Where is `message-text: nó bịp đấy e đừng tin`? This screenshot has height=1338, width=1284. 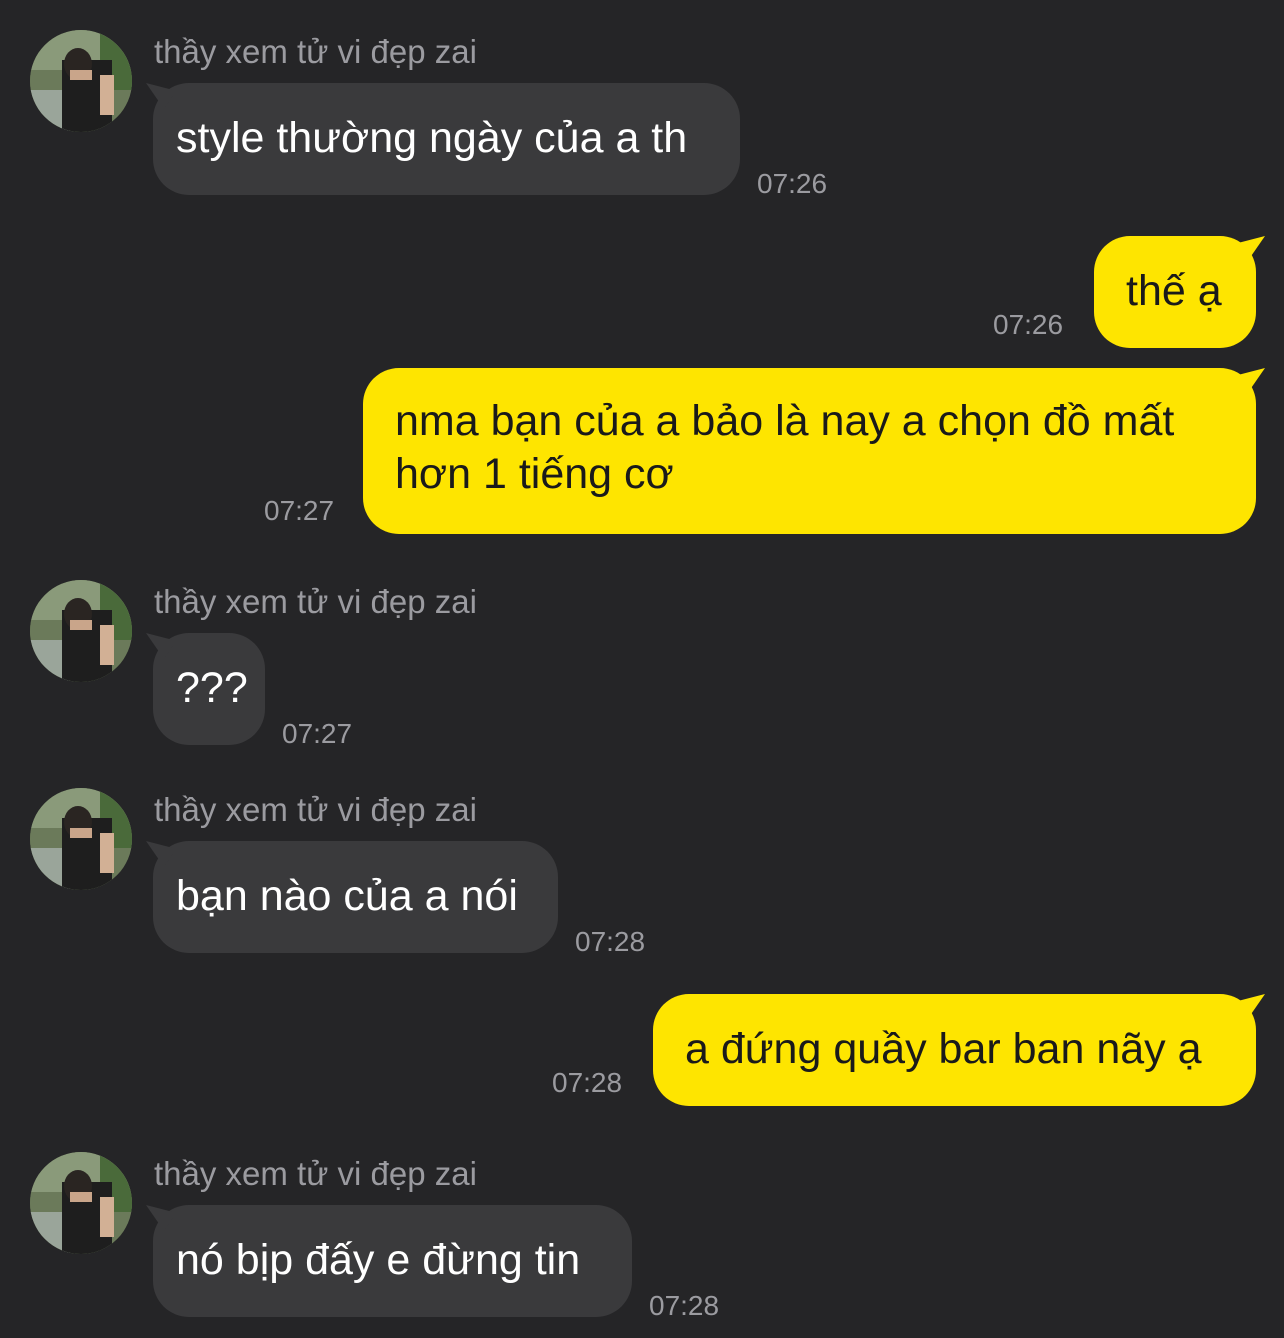
message-text: nó bịp đấy e đừng tin is located at coordinates (378, 1260).